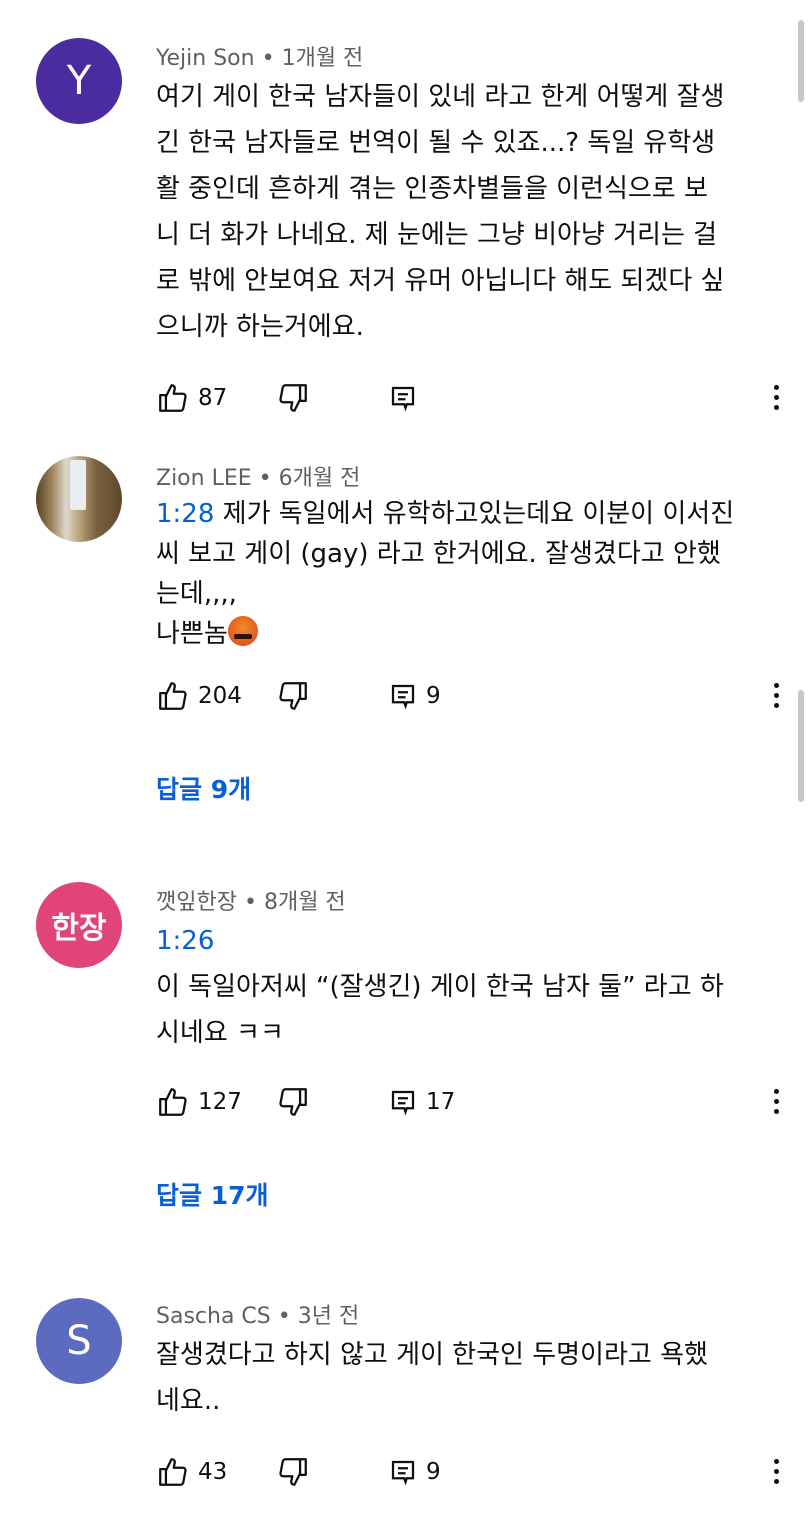 The width and height of the screenshot is (808, 1517). What do you see at coordinates (441, 1102) in the screenshot?
I see `reply-count: 17` at bounding box center [441, 1102].